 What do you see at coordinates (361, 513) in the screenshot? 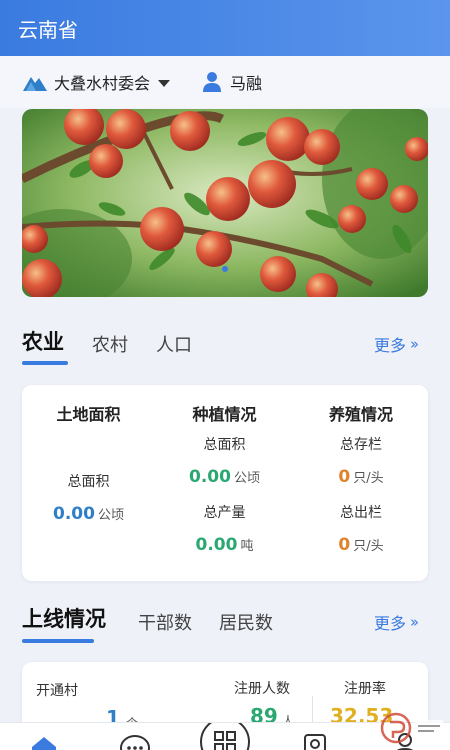
I see `stat-label: 总出栏` at bounding box center [361, 513].